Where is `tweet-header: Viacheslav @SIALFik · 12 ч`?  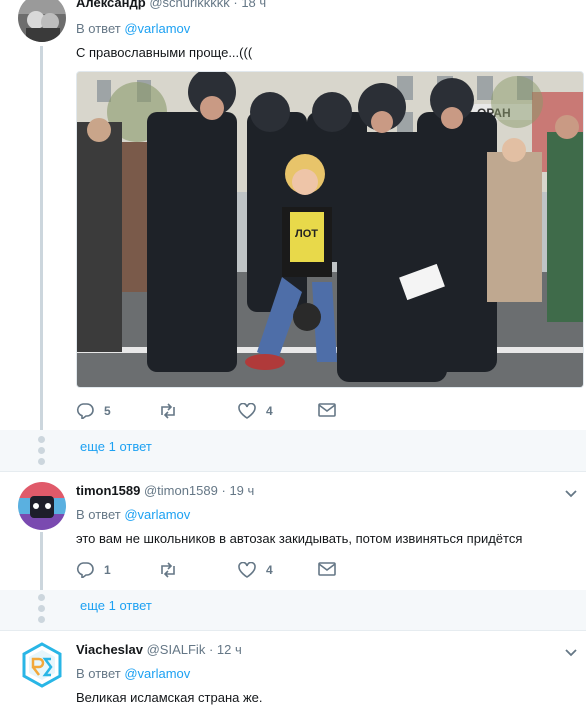
tweet-header: Viacheslav @SIALFik · 12 ч is located at coordinates (159, 649).